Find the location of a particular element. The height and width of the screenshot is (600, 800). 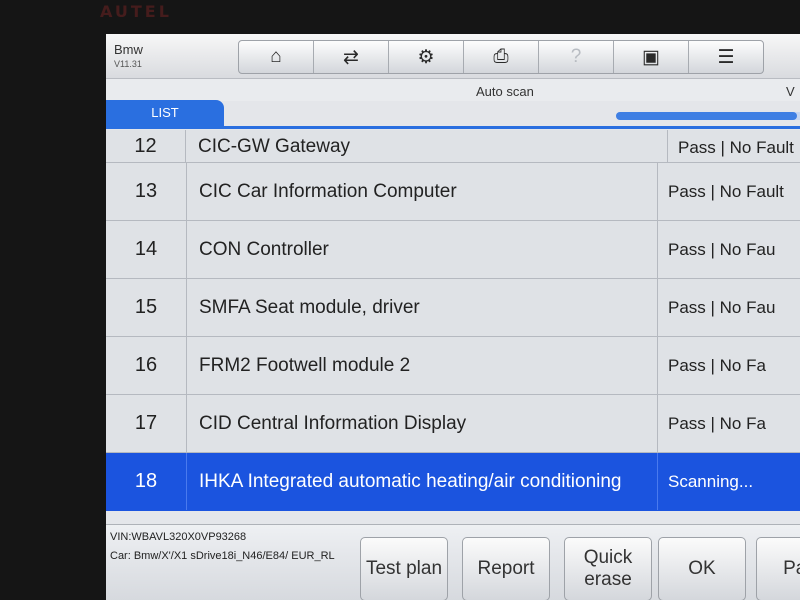

module-name: CIC Car Information Computer is located at coordinates (422, 191).